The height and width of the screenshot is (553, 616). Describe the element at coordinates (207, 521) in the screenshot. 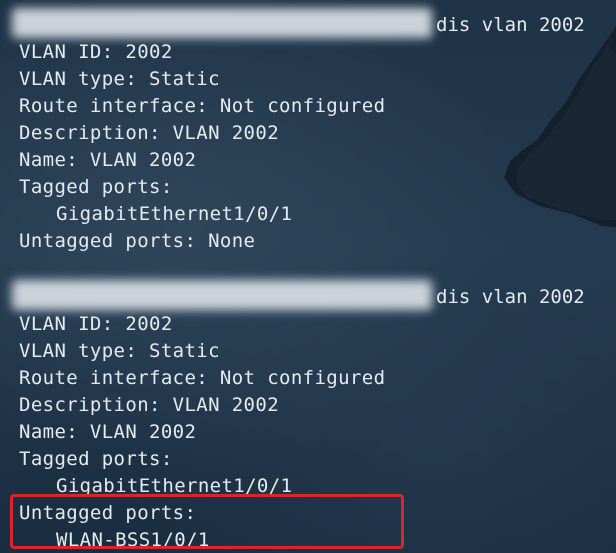

I see `highlight-box` at that location.